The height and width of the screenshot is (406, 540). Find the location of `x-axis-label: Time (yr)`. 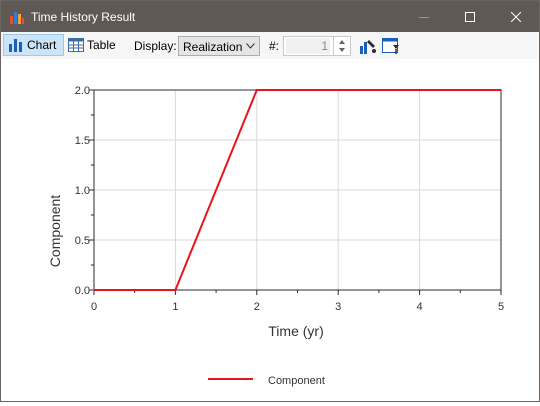

x-axis-label: Time (yr) is located at coordinates (295, 331).